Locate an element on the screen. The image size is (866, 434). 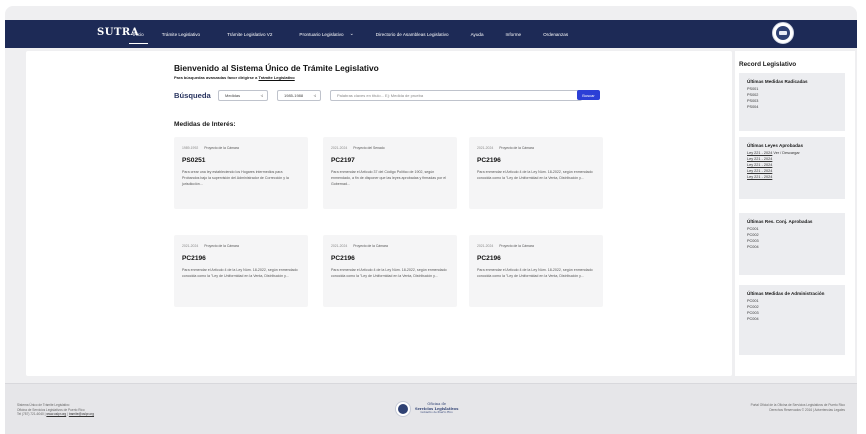
admin-title: Últimas Medidas de Administración is located at coordinates (786, 293).